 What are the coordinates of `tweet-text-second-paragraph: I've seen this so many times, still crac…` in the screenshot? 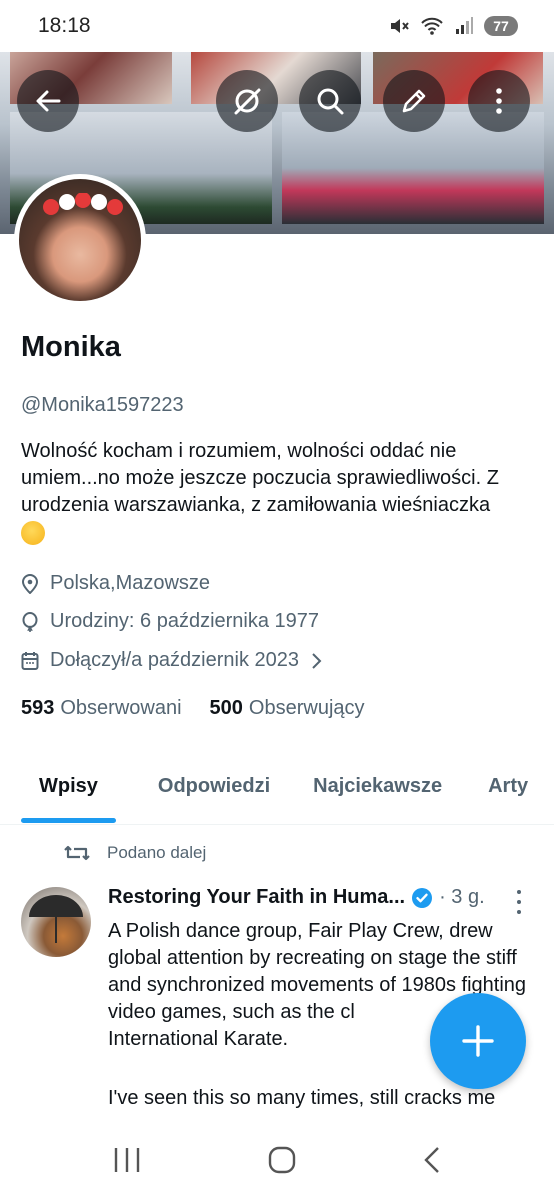 It's located at (302, 1098).